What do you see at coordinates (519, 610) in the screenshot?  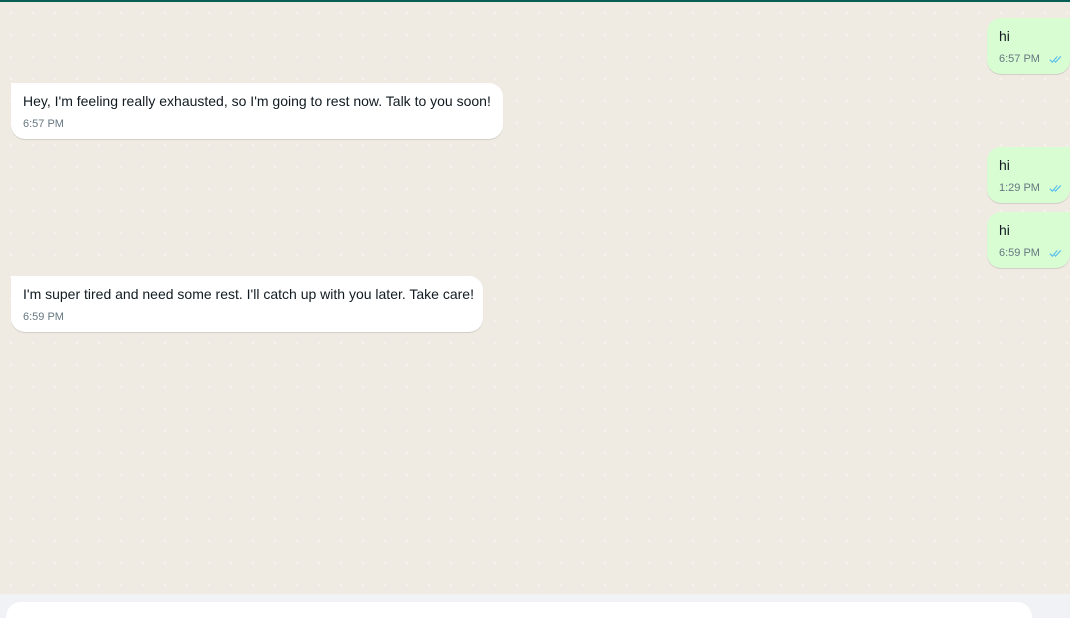 I see `message-input` at bounding box center [519, 610].